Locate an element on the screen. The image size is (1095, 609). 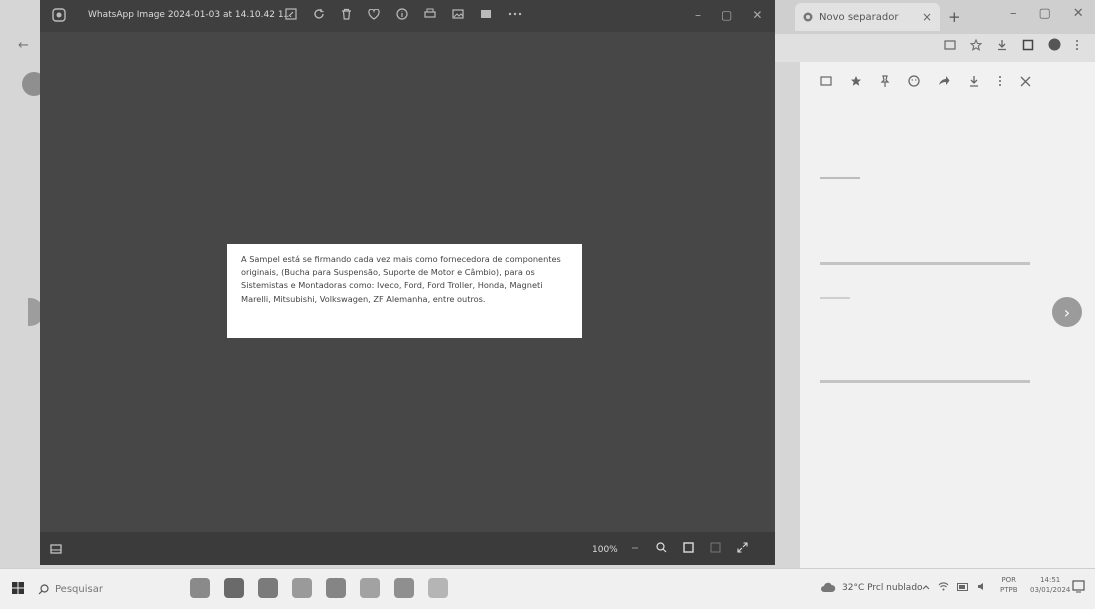
taskbar-clock: 14:51 03/01/2024 is located at coordinates (1050, 585).